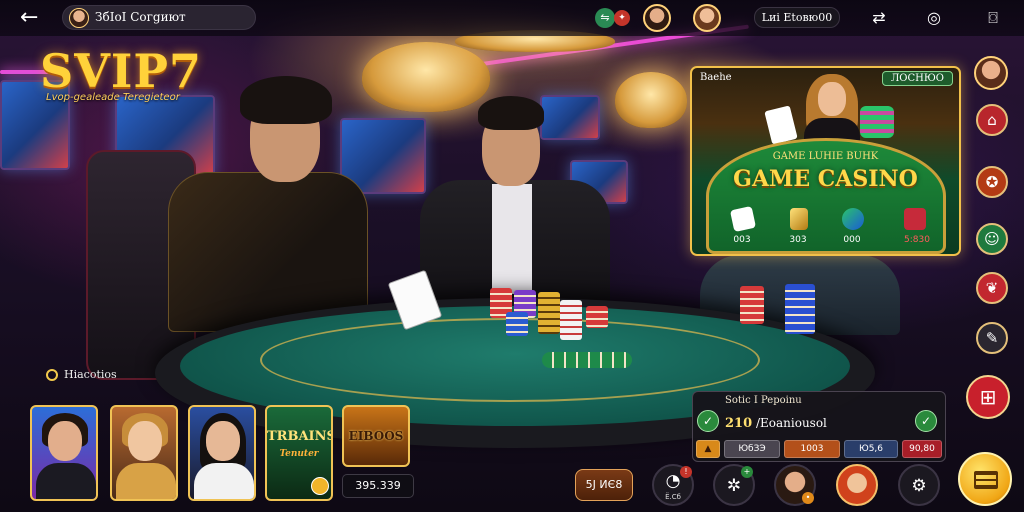  What do you see at coordinates (90, 374) in the screenshot?
I see `section-label: Hiacotios` at bounding box center [90, 374].